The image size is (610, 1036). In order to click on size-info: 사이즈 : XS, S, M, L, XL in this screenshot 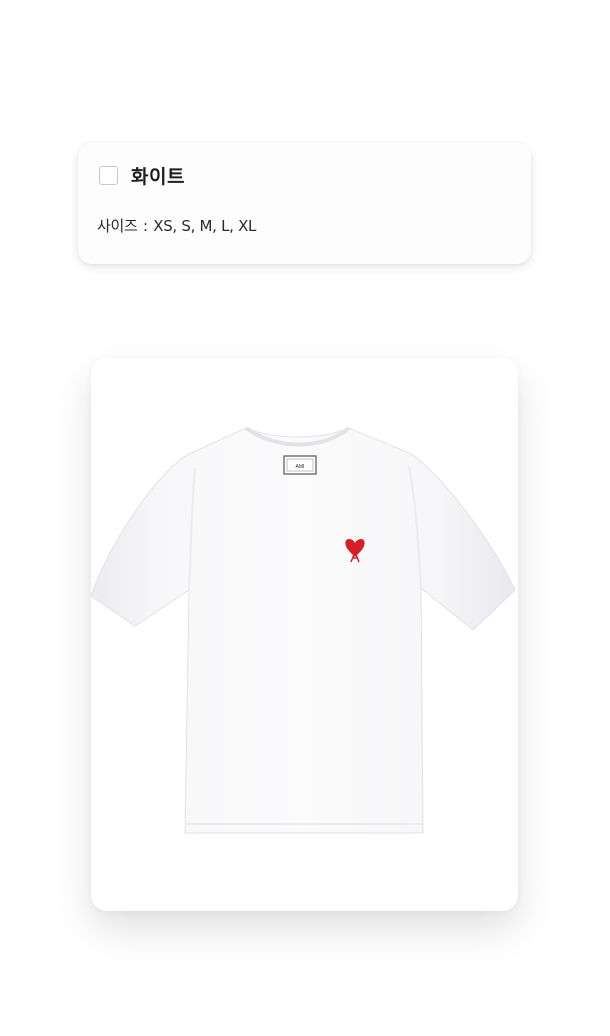, I will do `click(176, 225)`.